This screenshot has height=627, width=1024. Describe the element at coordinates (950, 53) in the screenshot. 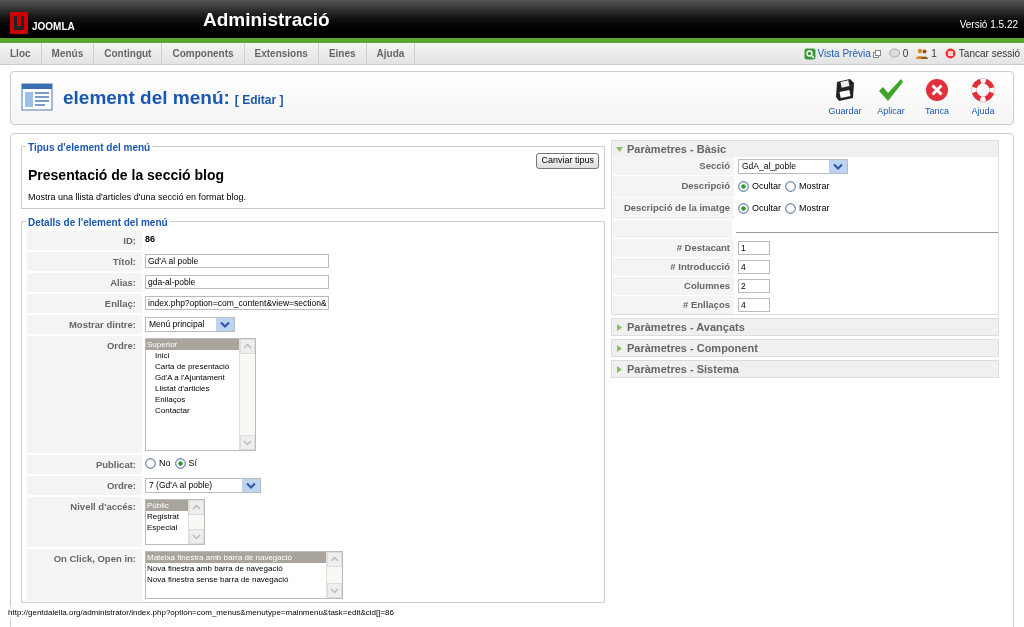

I see `logout-icon` at that location.